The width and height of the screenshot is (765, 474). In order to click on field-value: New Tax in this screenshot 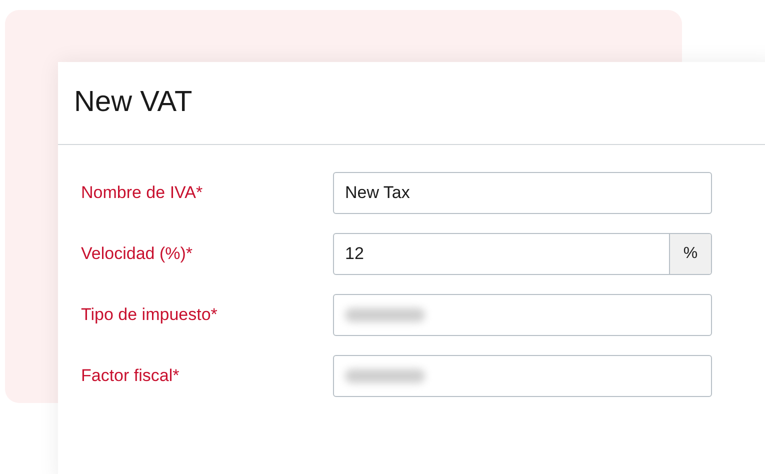, I will do `click(377, 193)`.